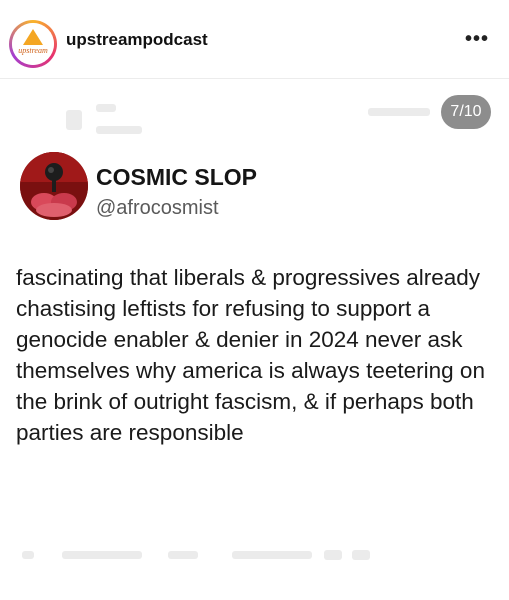  What do you see at coordinates (74, 120) in the screenshot?
I see `ghost-icon` at bounding box center [74, 120].